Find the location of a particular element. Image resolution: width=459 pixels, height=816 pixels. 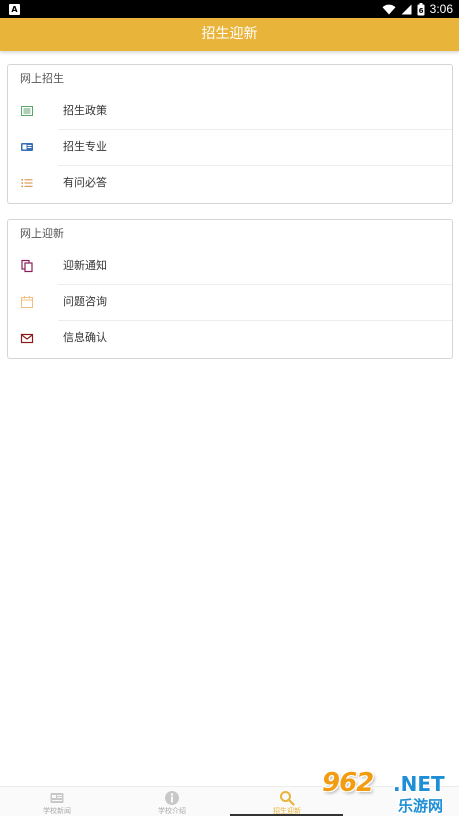

status-right-group: 6 3:06 is located at coordinates (417, 9).